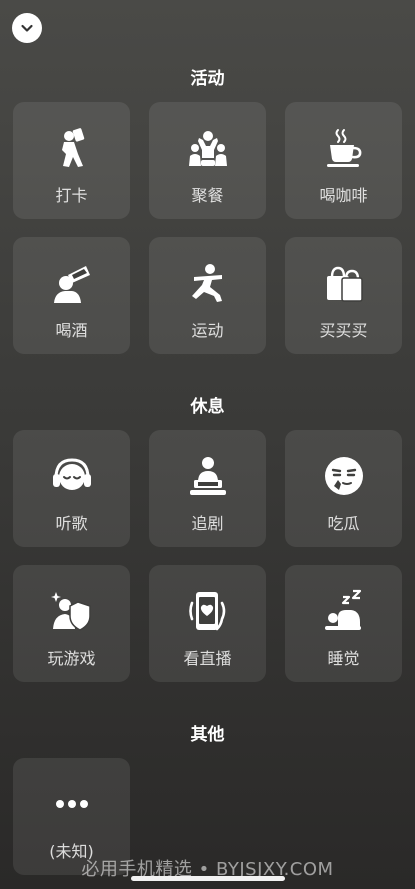  What do you see at coordinates (70, 611) in the screenshot?
I see `game-icon` at bounding box center [70, 611].